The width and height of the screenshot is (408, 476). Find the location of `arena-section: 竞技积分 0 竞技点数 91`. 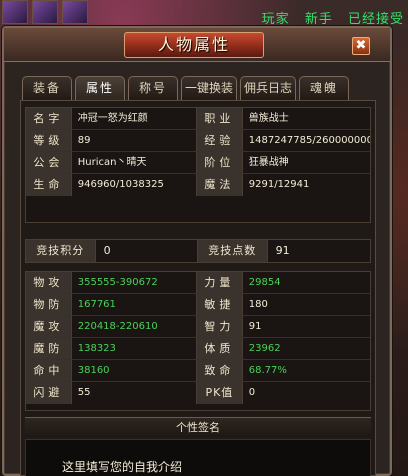

arena-section: 竞技积分 0 竞技点数 91 is located at coordinates (198, 251).